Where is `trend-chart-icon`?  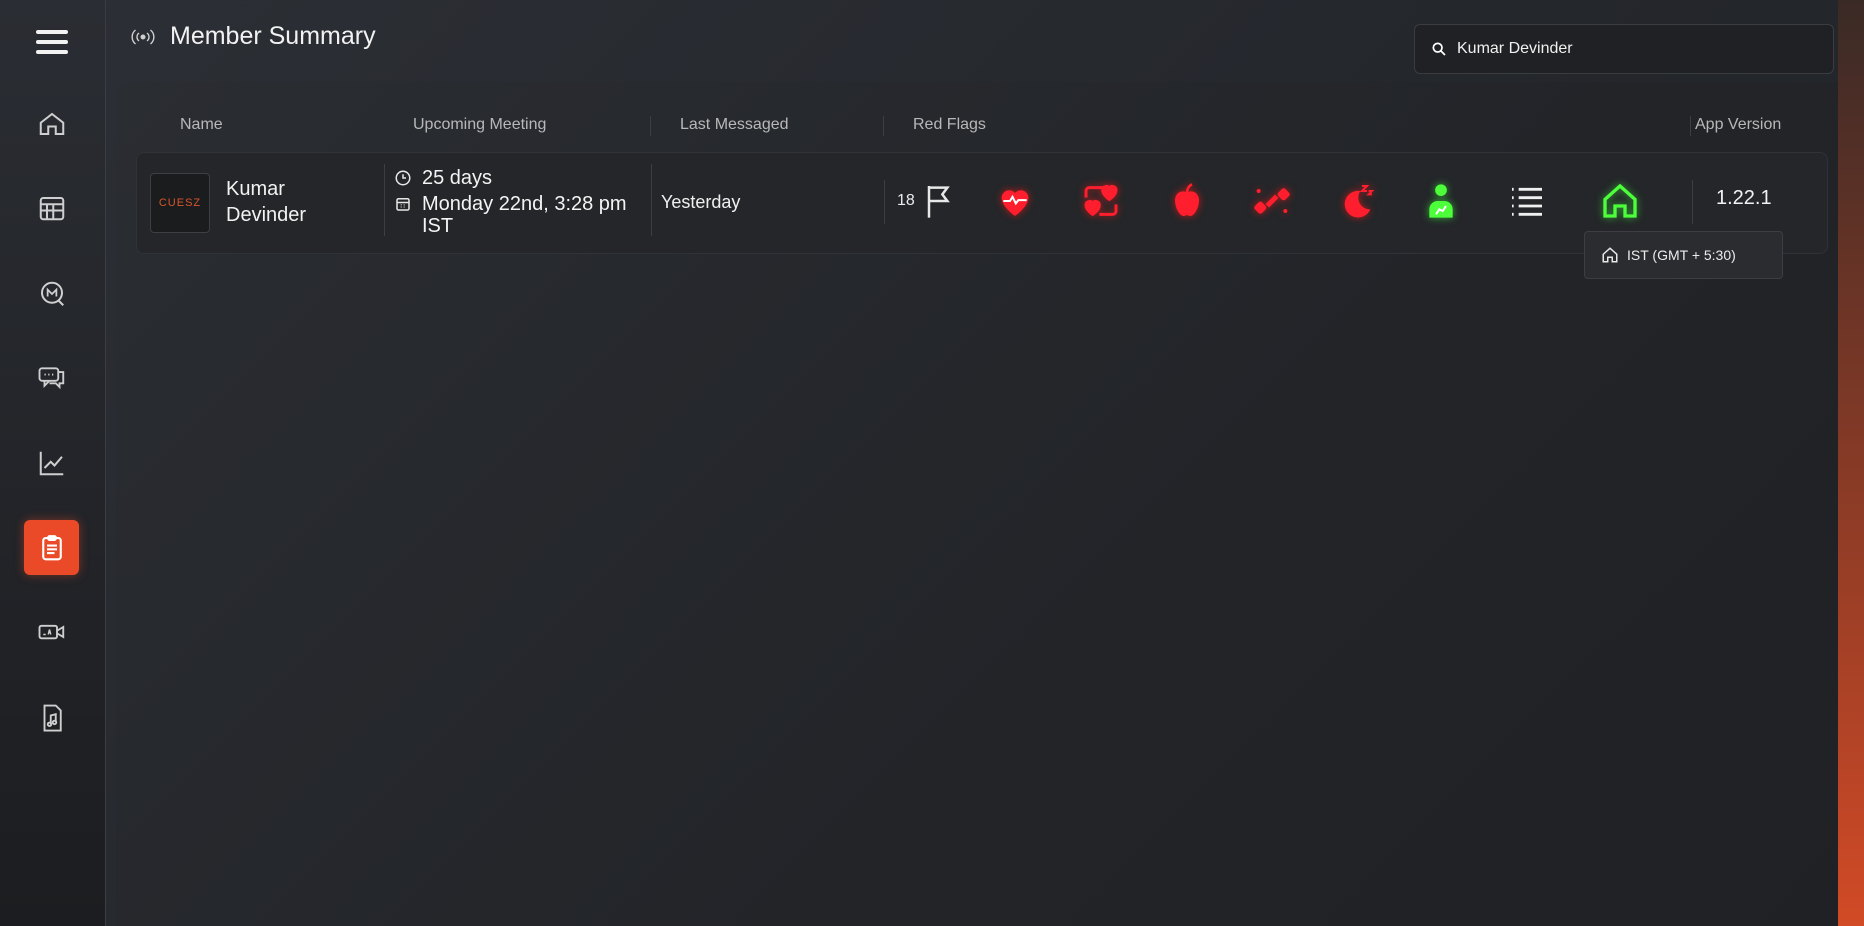 trend-chart-icon is located at coordinates (51, 463).